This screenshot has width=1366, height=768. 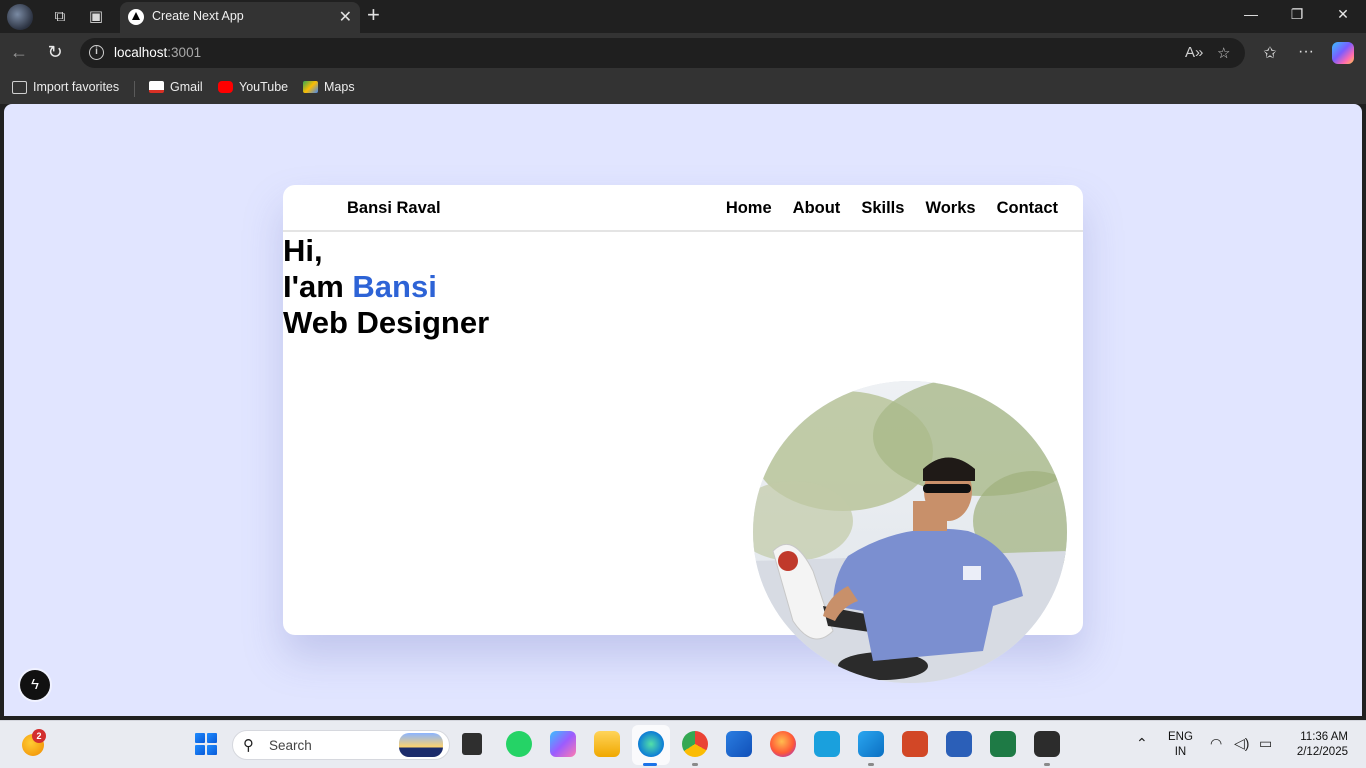 I want to click on powerpoint-icon, so click(x=915, y=744).